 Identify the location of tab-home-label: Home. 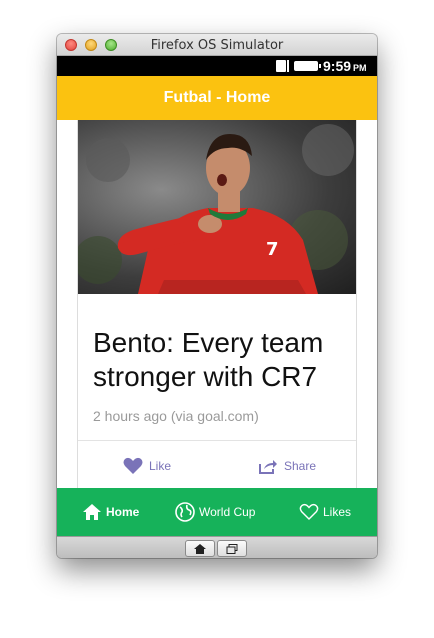
(123, 512).